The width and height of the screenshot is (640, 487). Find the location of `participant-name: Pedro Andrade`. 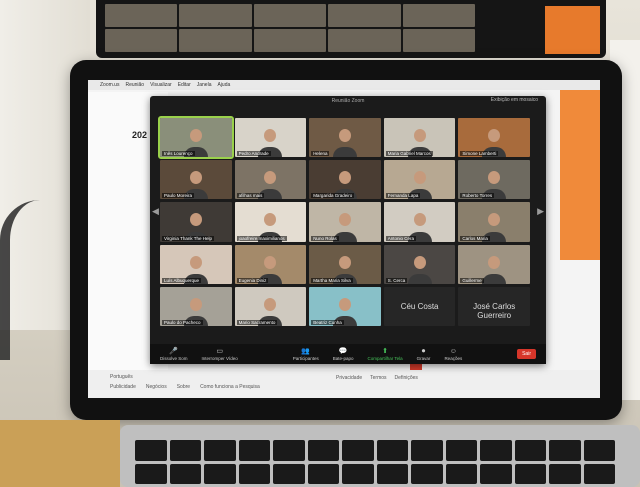

participant-name: Pedro Andrade is located at coordinates (253, 154).